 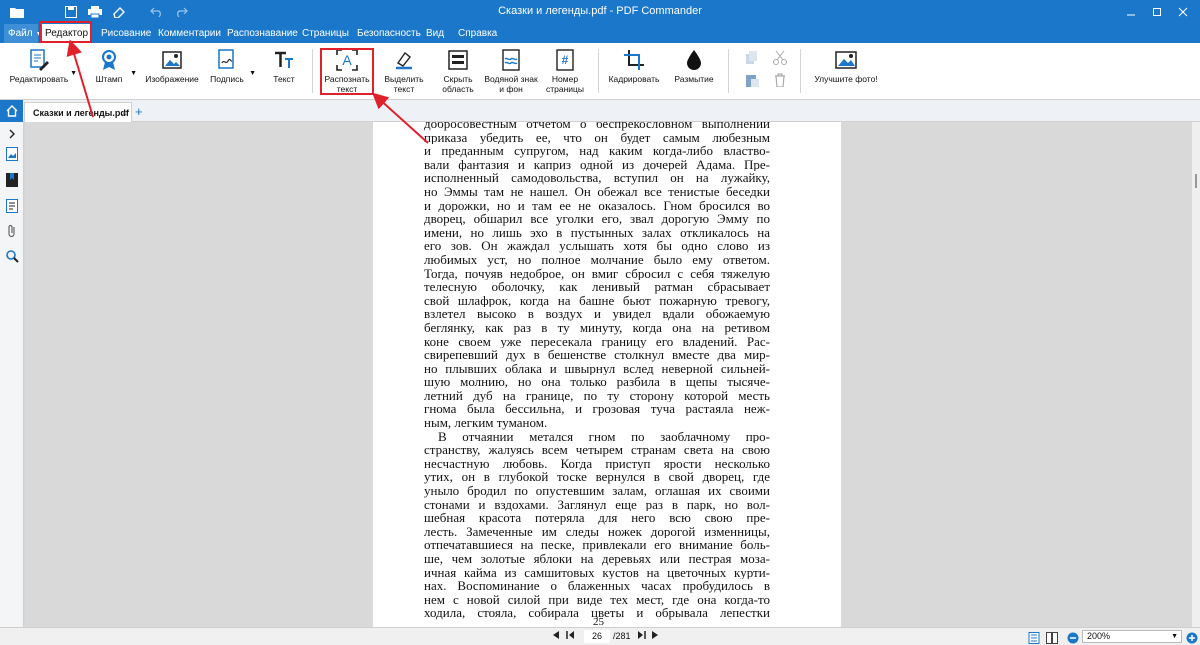 I want to click on chevron-right-icon, so click(x=12, y=134).